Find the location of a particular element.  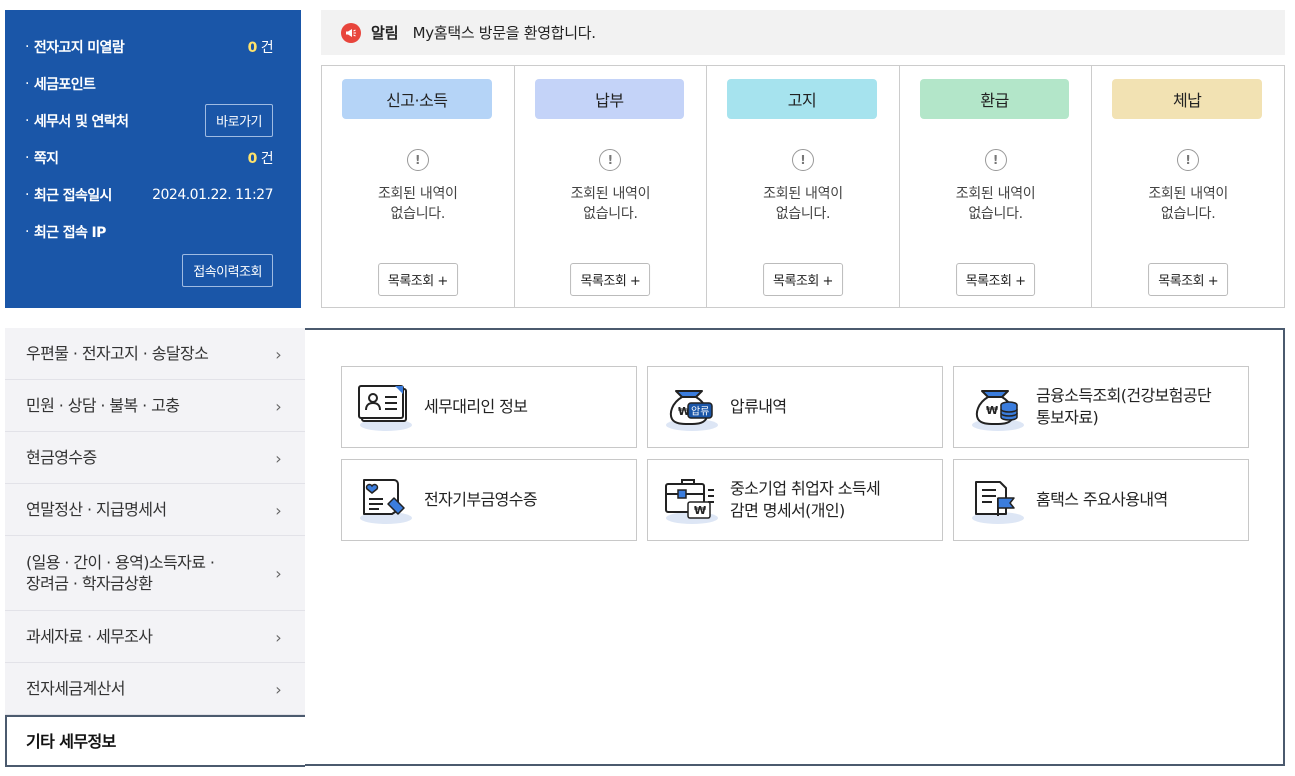

tax-office-row: · 세무서 및 연락처 바로가기 is located at coordinates (149, 120).